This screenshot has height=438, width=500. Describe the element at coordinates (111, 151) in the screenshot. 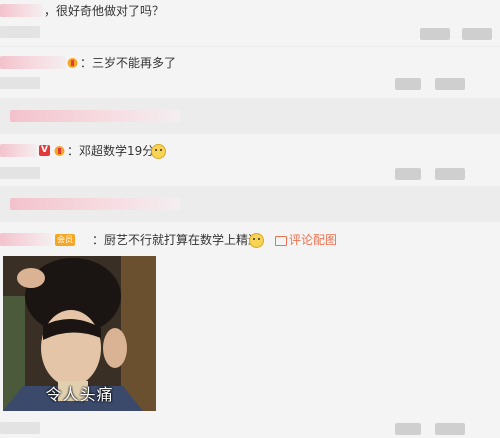

I see `comment-text: ：邓超数学19分` at that location.